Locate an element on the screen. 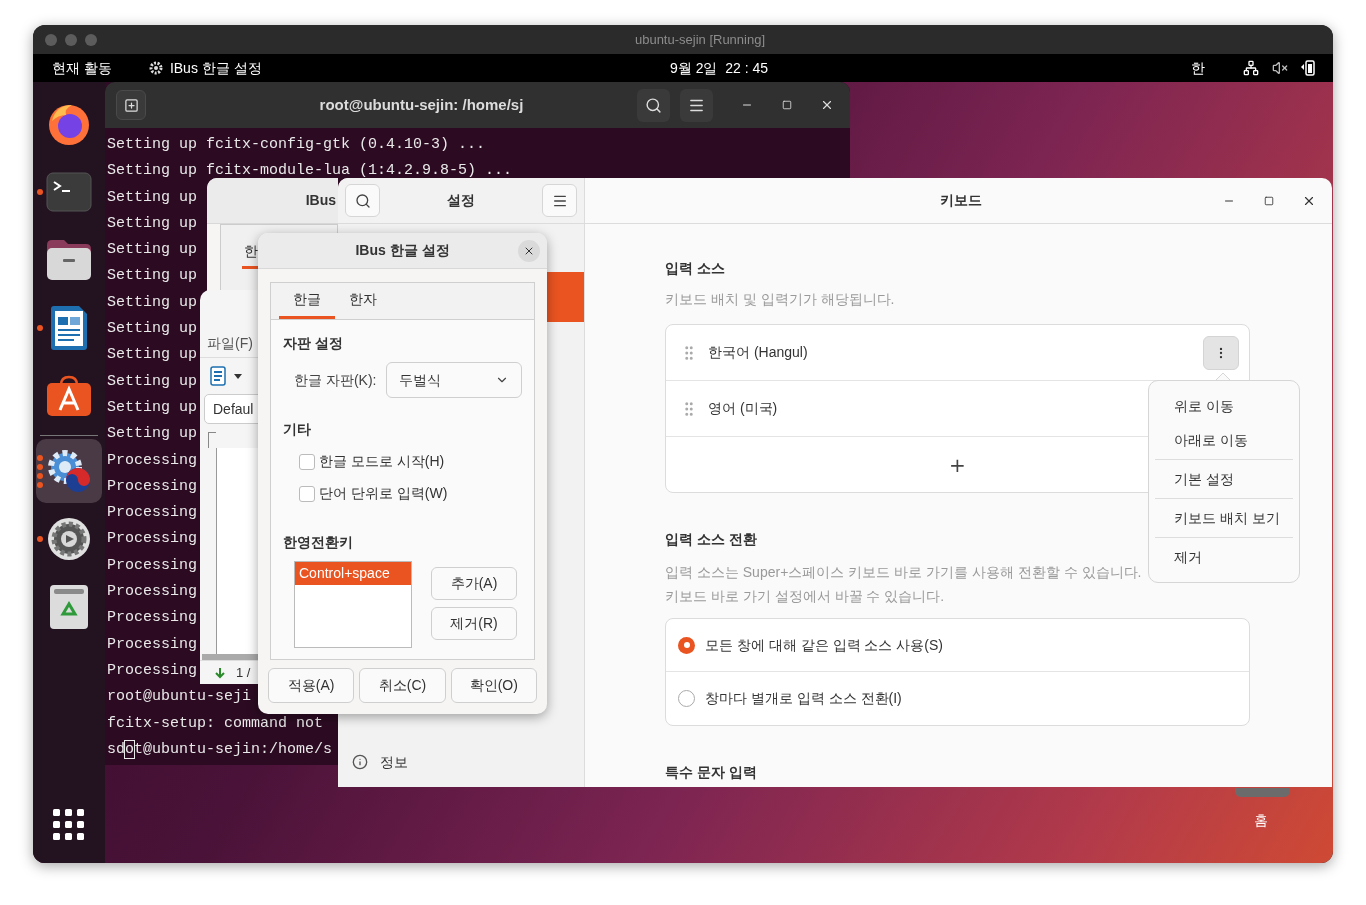  tab: 한자 is located at coordinates (363, 300).